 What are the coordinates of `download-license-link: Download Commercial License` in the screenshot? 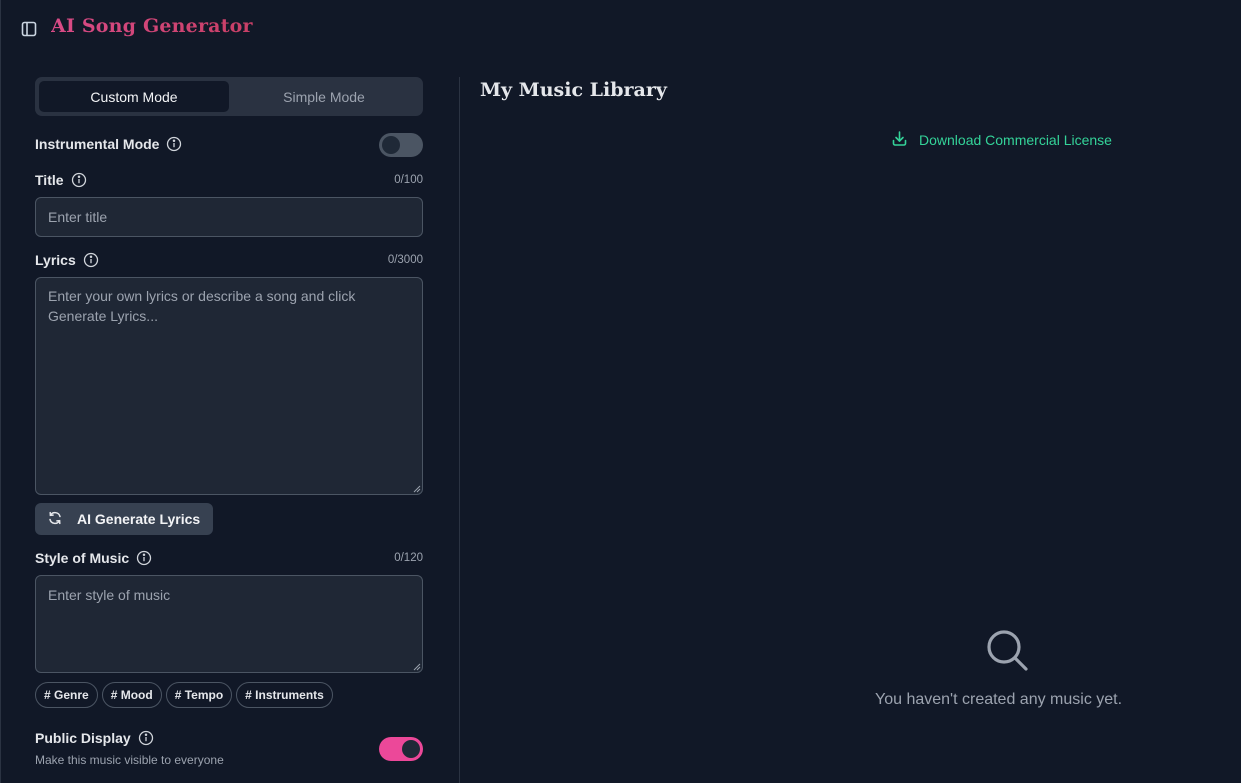 It's located at (1001, 140).